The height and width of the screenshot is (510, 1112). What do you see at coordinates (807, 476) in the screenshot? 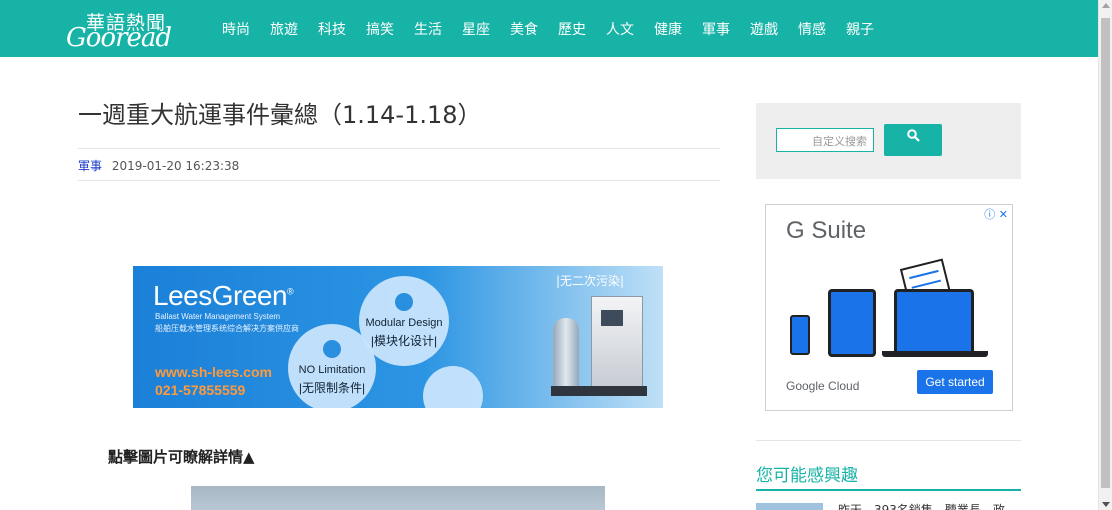
I see `interest-section-title: 您可能感興趣` at bounding box center [807, 476].